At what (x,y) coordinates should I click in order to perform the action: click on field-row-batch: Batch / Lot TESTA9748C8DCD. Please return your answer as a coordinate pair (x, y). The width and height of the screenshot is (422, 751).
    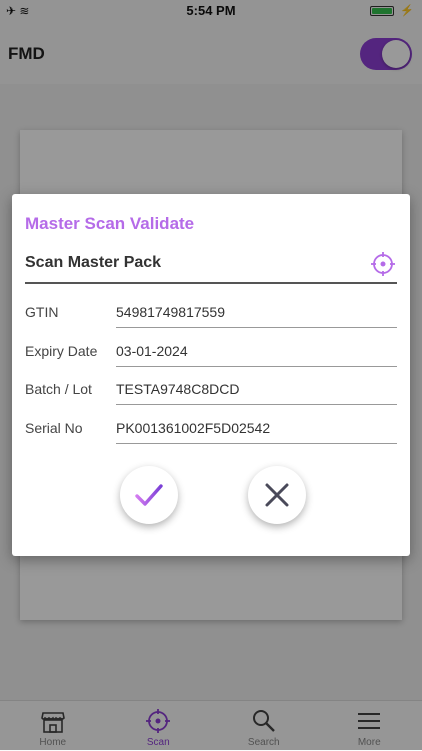
    Looking at the image, I should click on (211, 389).